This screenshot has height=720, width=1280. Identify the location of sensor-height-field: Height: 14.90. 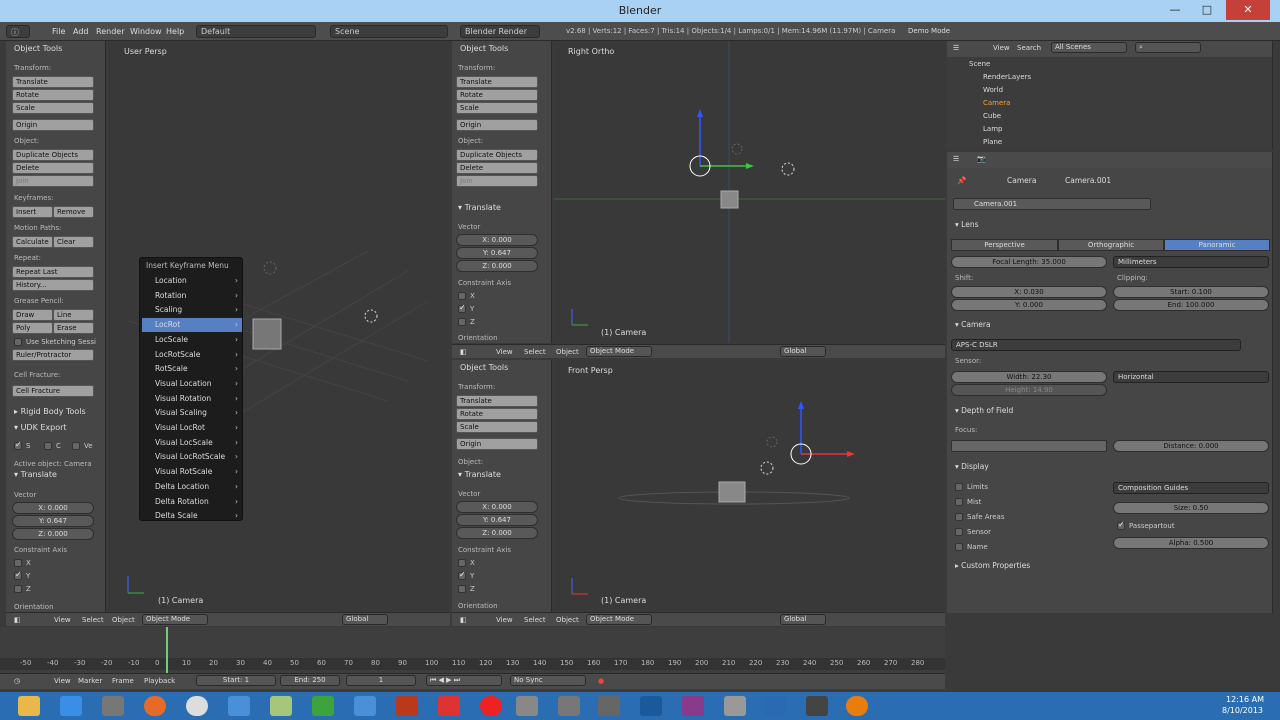
(1029, 390).